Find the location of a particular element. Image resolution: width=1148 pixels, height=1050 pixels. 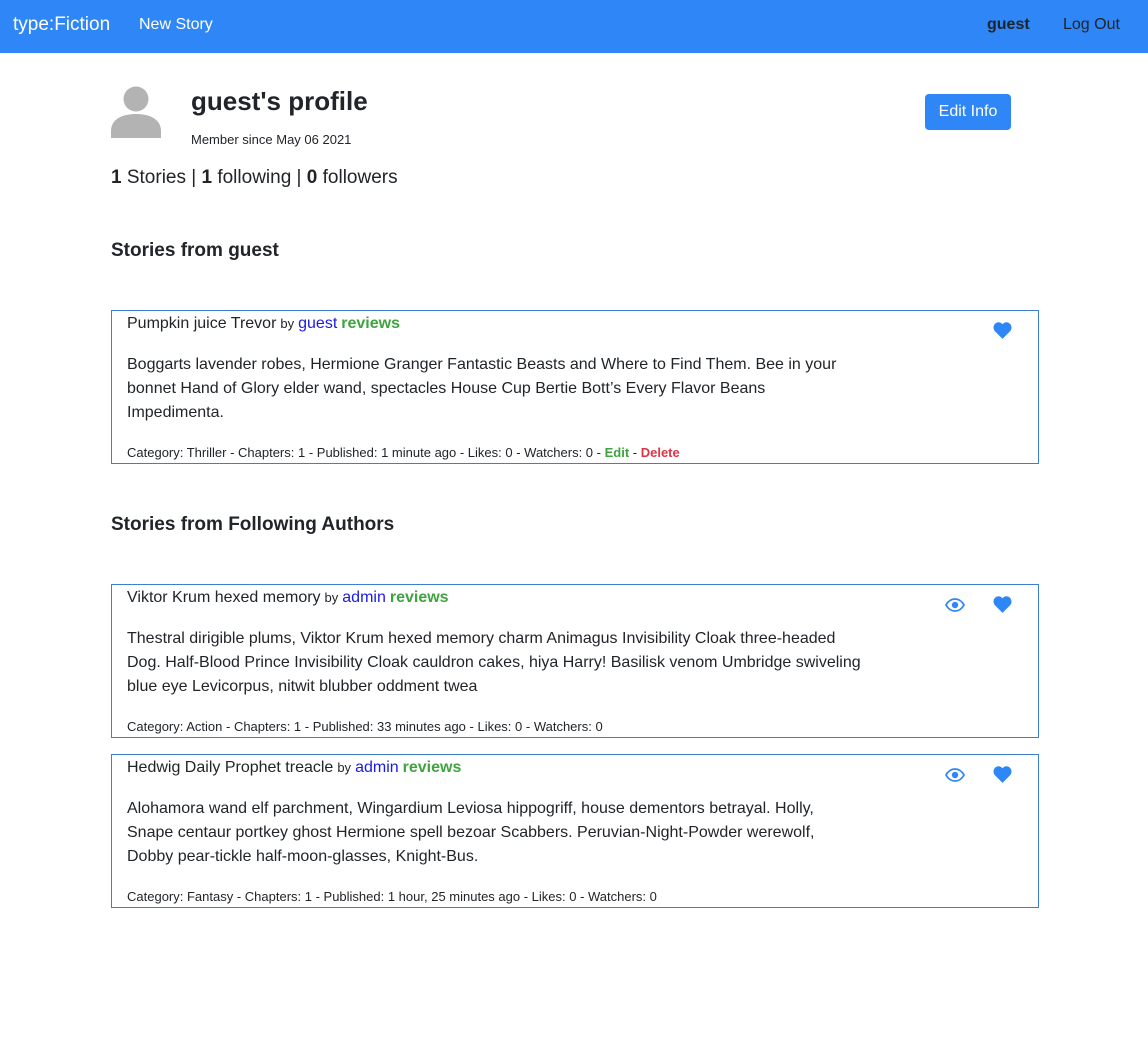

navbar: type:Fiction New Story guest Log Out is located at coordinates (574, 26).